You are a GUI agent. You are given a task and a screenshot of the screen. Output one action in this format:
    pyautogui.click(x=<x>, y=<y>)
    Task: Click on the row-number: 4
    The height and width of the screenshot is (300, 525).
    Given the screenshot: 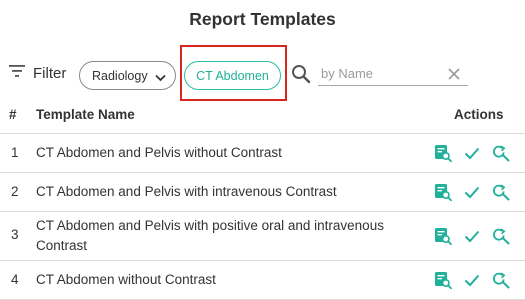 What is the action you would take?
    pyautogui.click(x=15, y=279)
    